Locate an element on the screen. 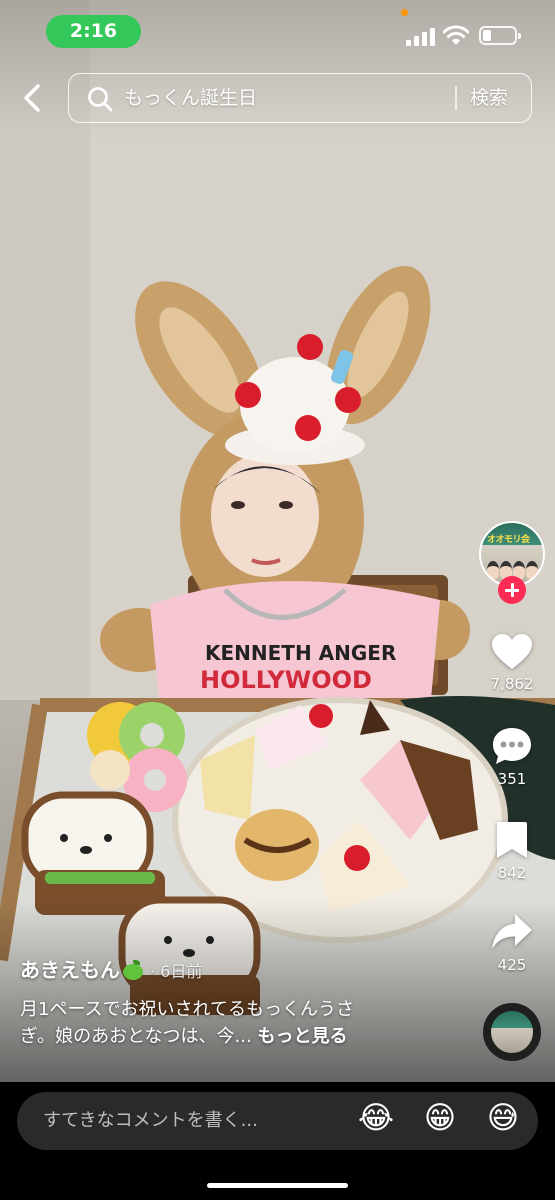 The image size is (555, 1200). emoji-sweat-smile-button: 😅 is located at coordinates (503, 1118).